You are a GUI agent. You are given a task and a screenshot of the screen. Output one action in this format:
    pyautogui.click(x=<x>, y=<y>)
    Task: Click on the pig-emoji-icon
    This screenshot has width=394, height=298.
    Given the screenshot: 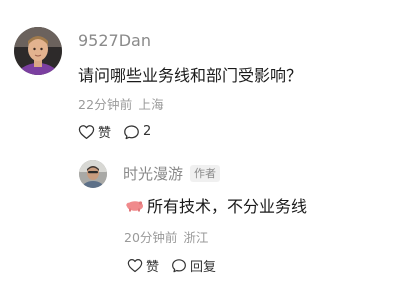 What is the action you would take?
    pyautogui.click(x=134, y=206)
    